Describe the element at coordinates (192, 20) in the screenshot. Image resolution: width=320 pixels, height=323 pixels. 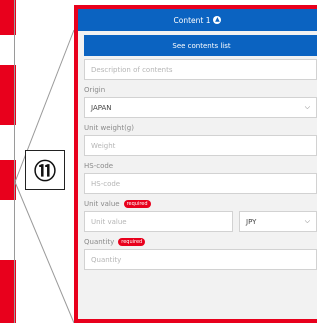
I see `panel-title: Content 1` at that location.